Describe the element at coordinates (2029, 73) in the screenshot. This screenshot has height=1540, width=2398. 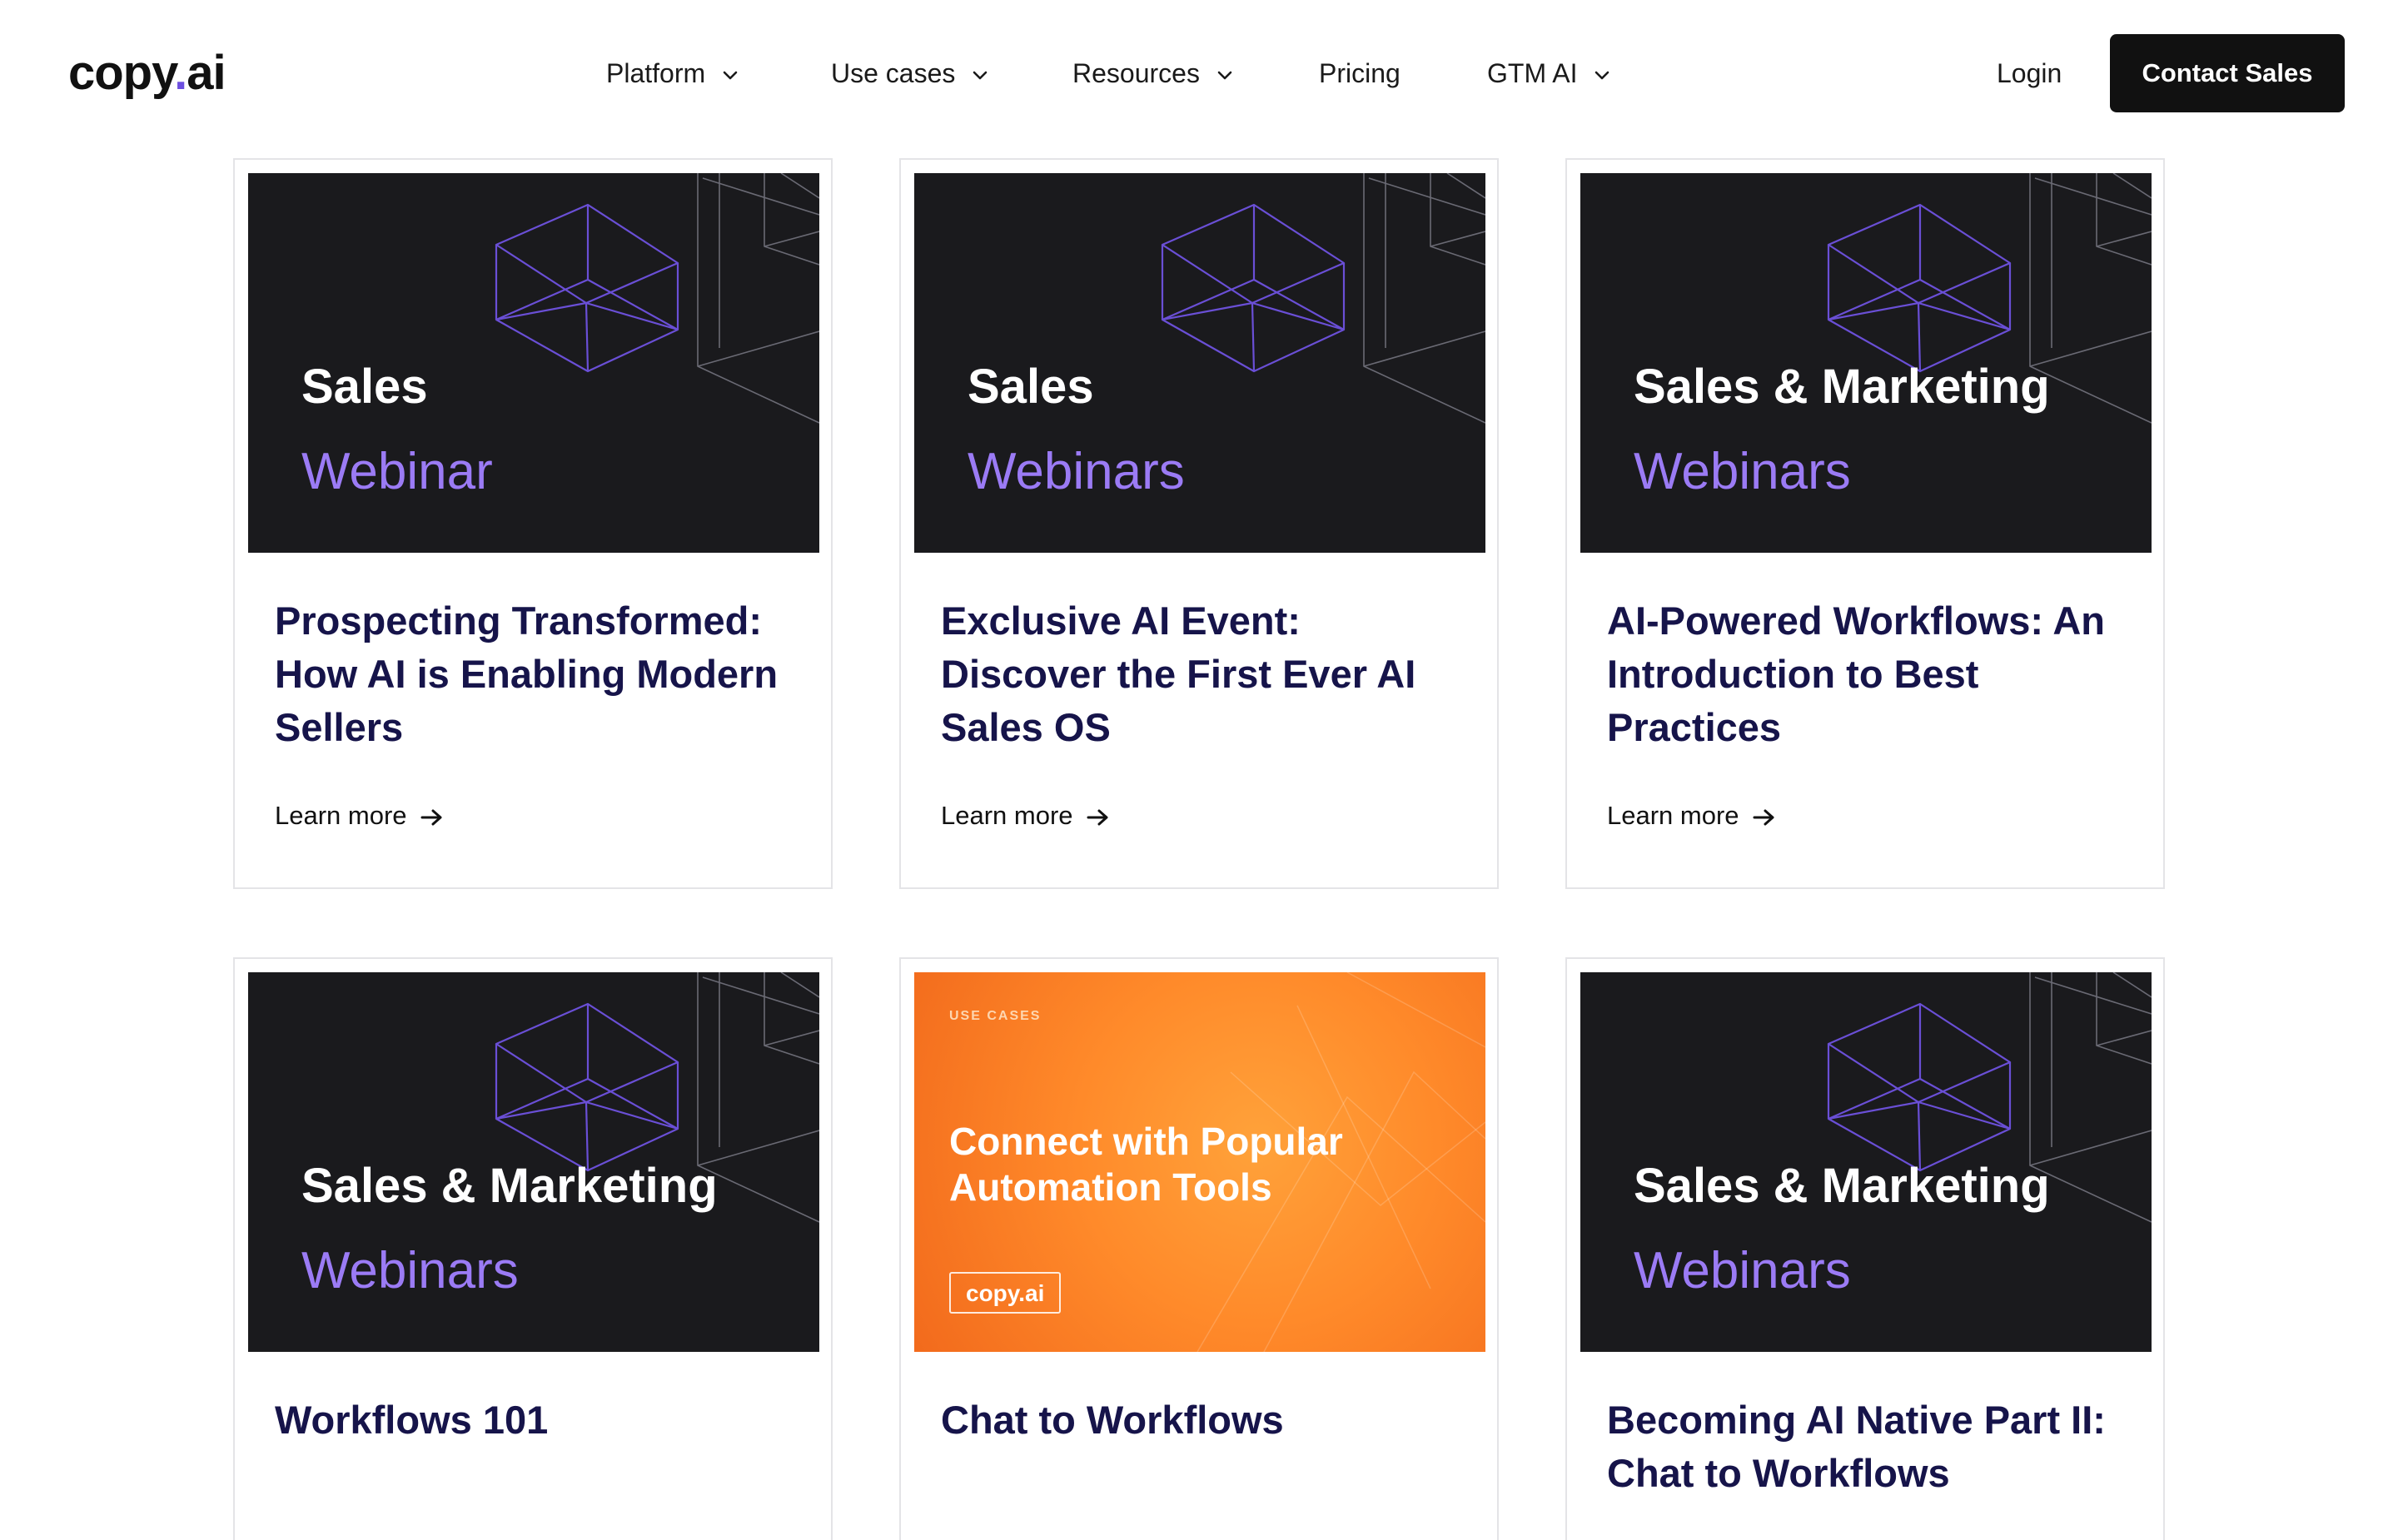
I see `login-link: Login` at that location.